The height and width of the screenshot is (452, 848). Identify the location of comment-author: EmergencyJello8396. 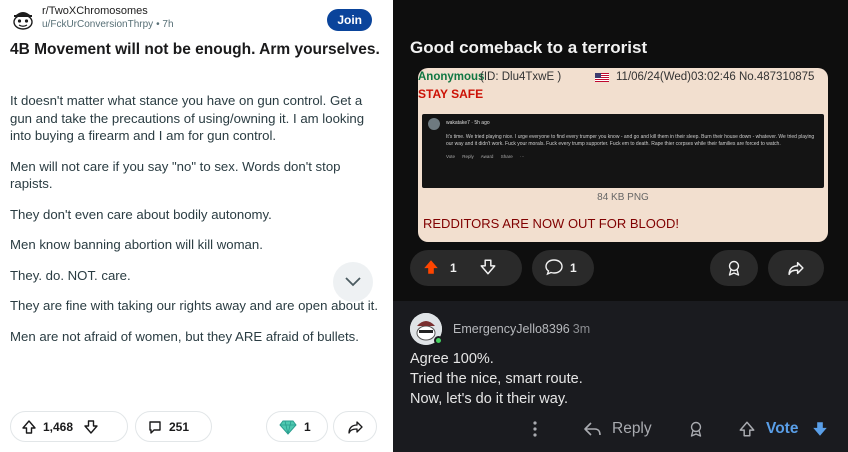
(511, 329).